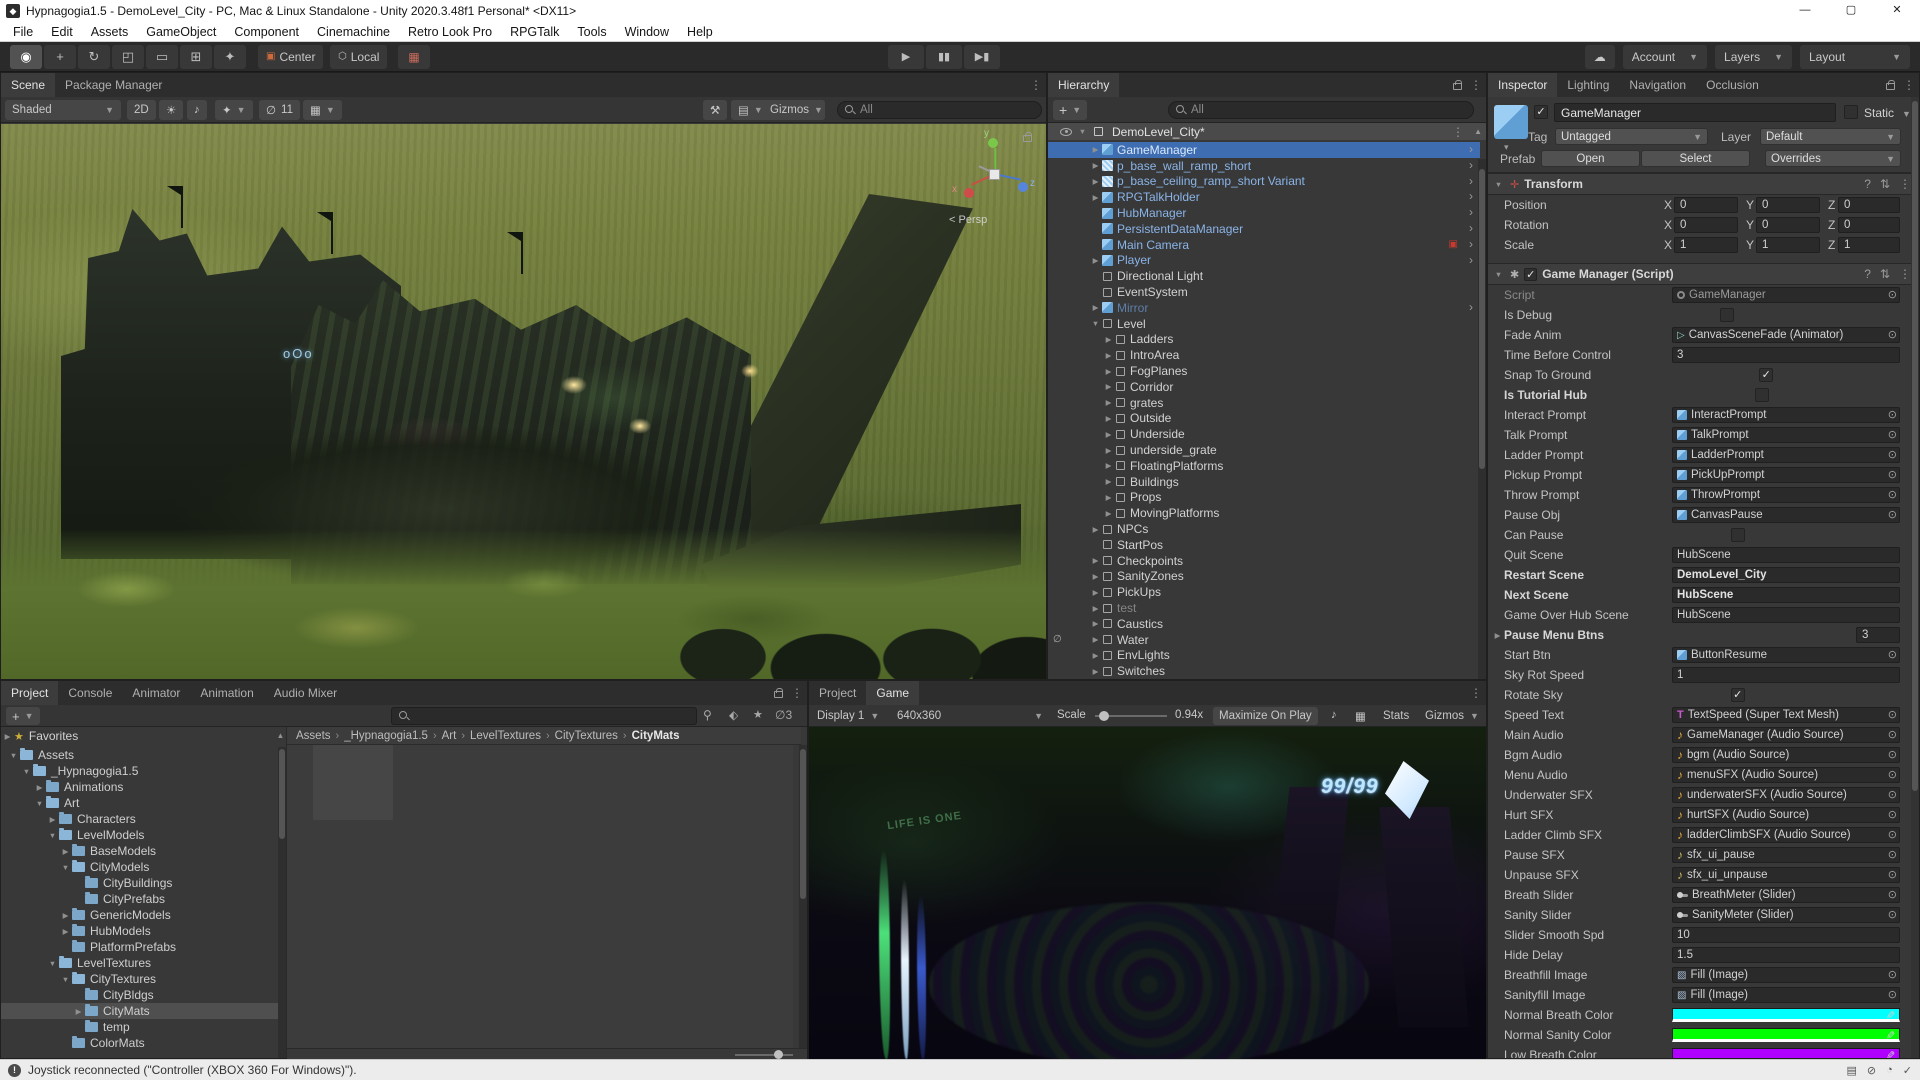  I want to click on folder-tree-item: ▼ _Hypnagogia1.5, so click(139, 771).